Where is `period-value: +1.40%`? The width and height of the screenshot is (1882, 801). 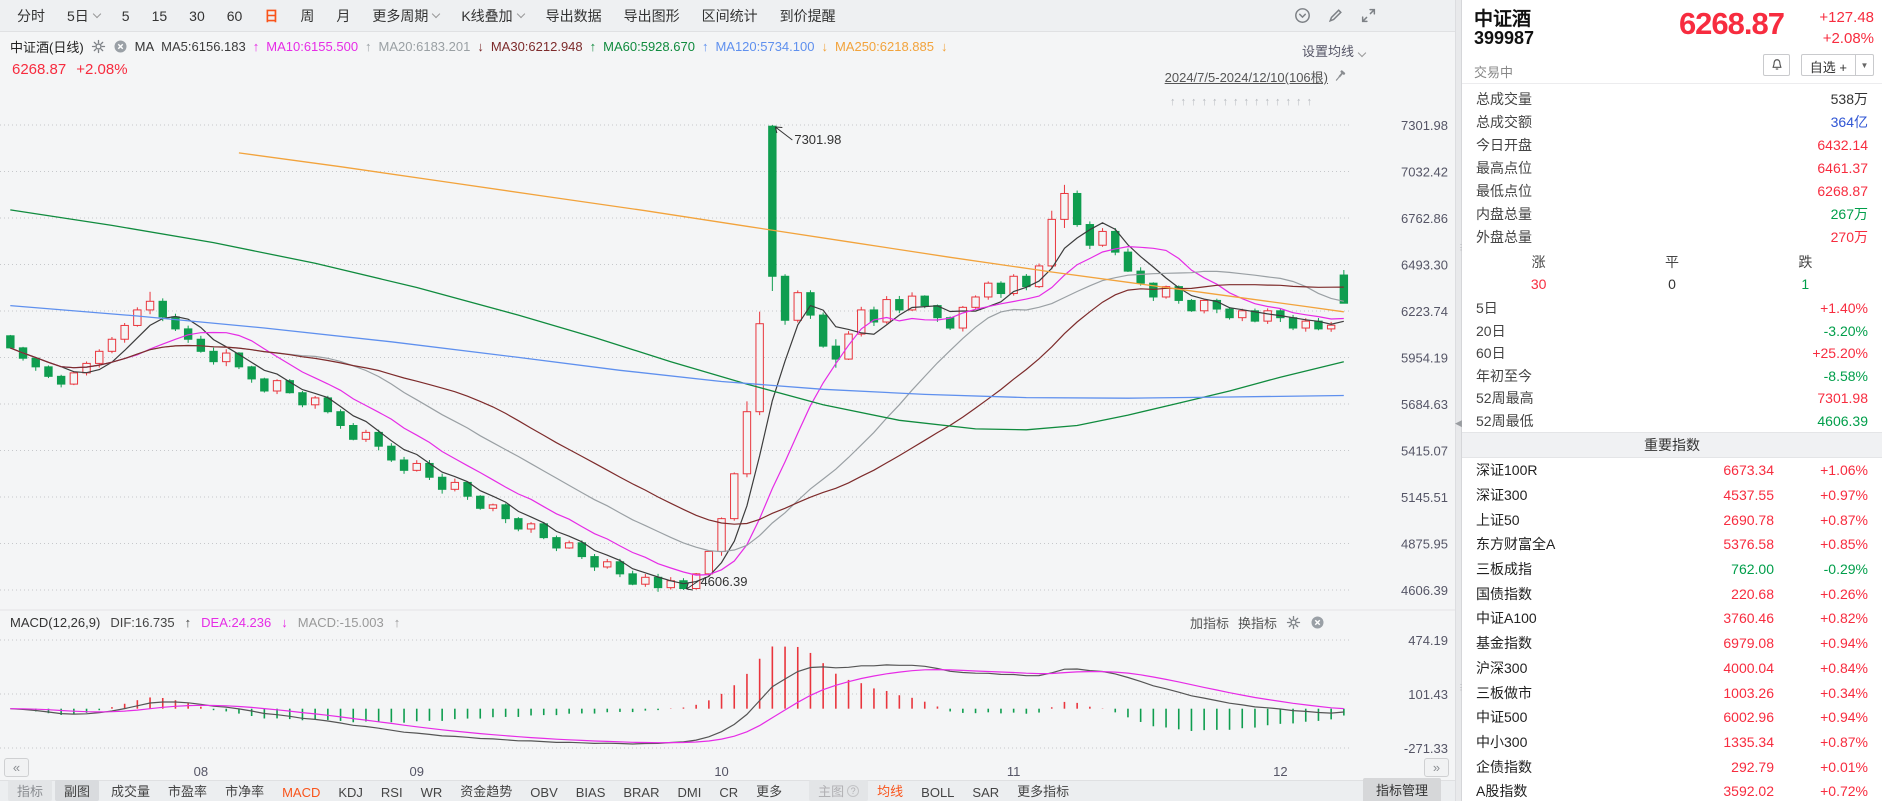 period-value: +1.40% is located at coordinates (1844, 308).